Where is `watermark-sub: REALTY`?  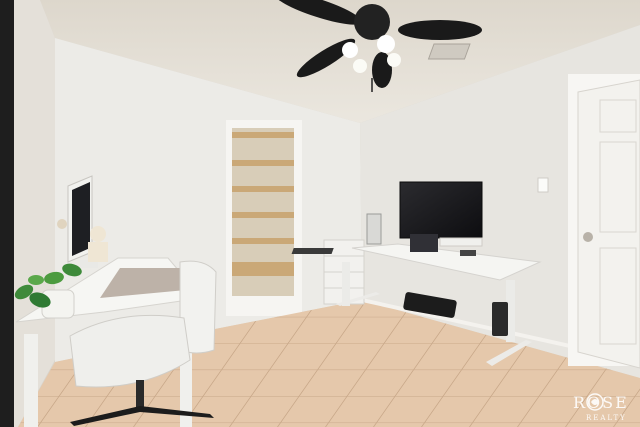
watermark-sub: REALTY is located at coordinates (606, 418).